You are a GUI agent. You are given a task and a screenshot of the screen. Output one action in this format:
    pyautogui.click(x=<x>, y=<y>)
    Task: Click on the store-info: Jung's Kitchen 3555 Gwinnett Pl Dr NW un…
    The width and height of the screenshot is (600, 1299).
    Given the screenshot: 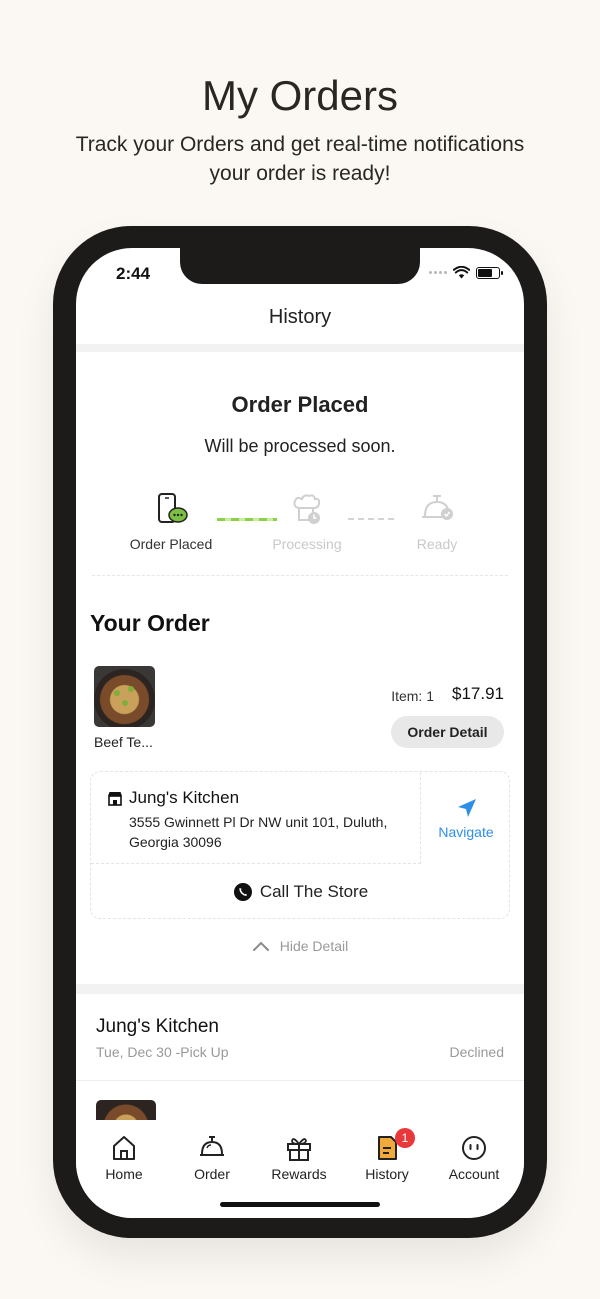 What is the action you would take?
    pyautogui.click(x=256, y=818)
    